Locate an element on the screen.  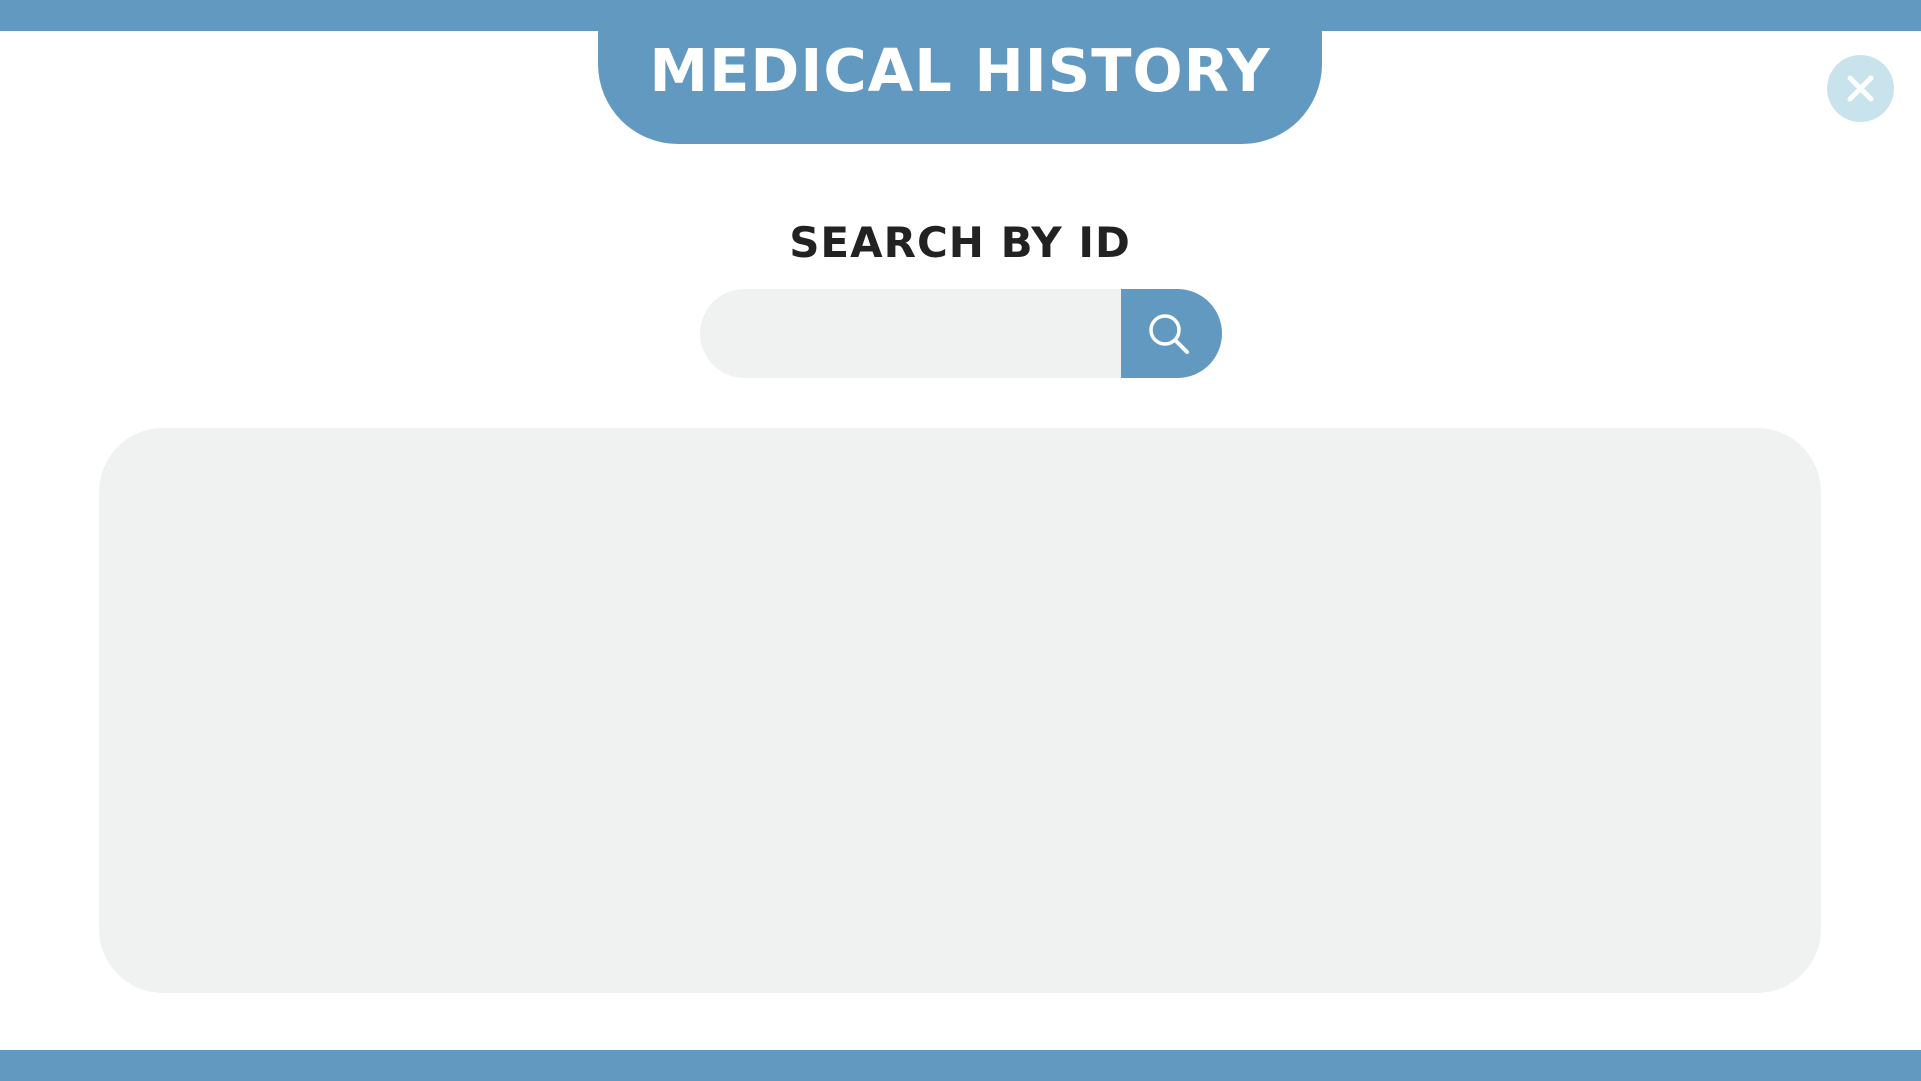
title-tab: MEDICAL HISTORY is located at coordinates (960, 72).